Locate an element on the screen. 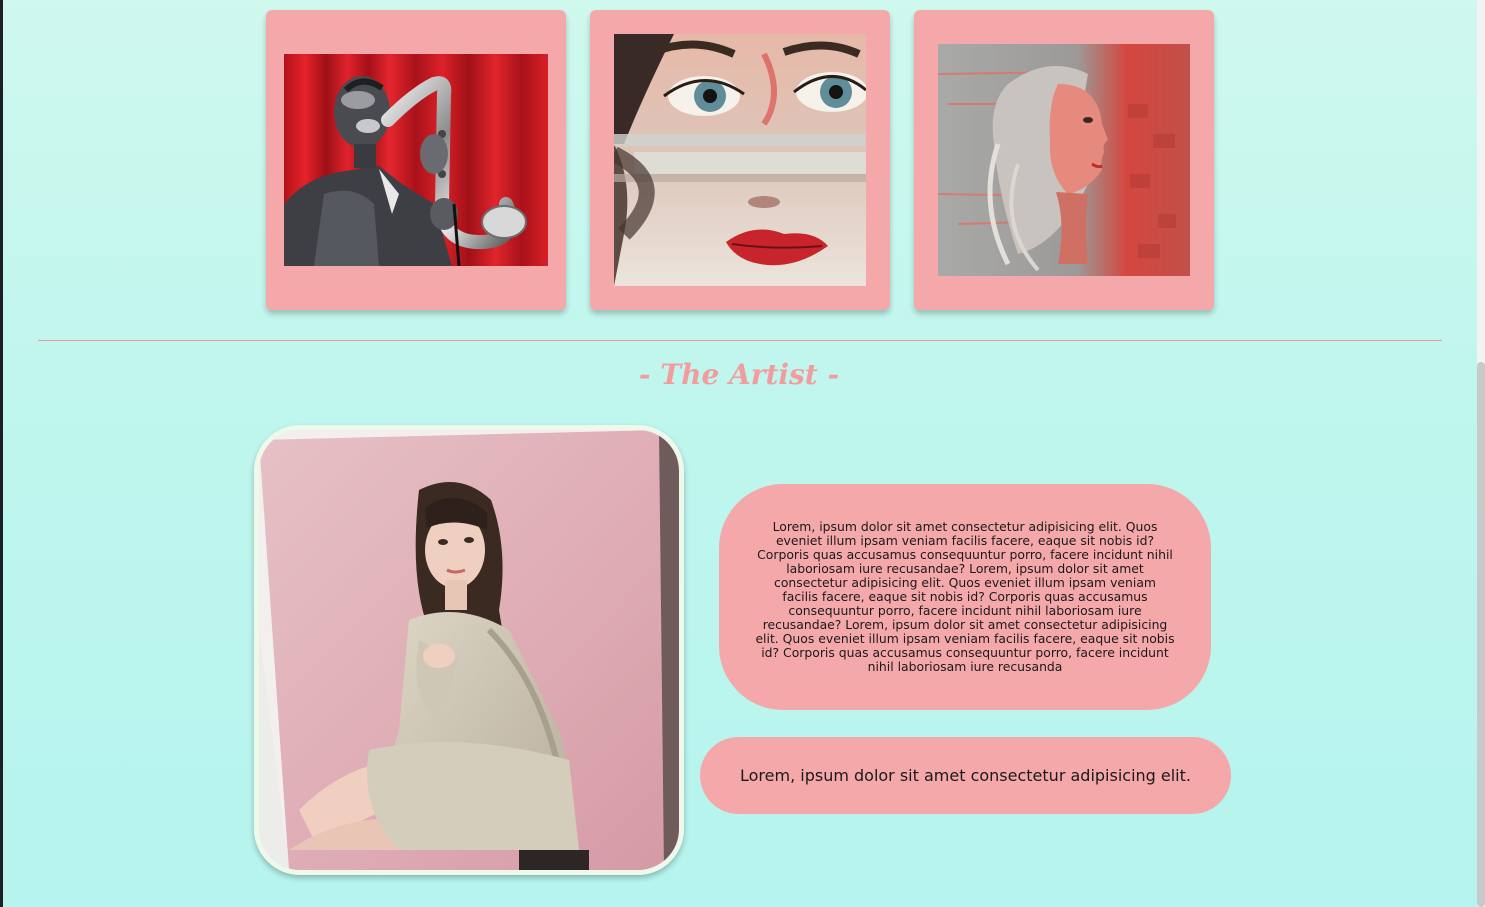 This screenshot has width=1485, height=907. page-scrollbar-thumb is located at coordinates (1481, 634).